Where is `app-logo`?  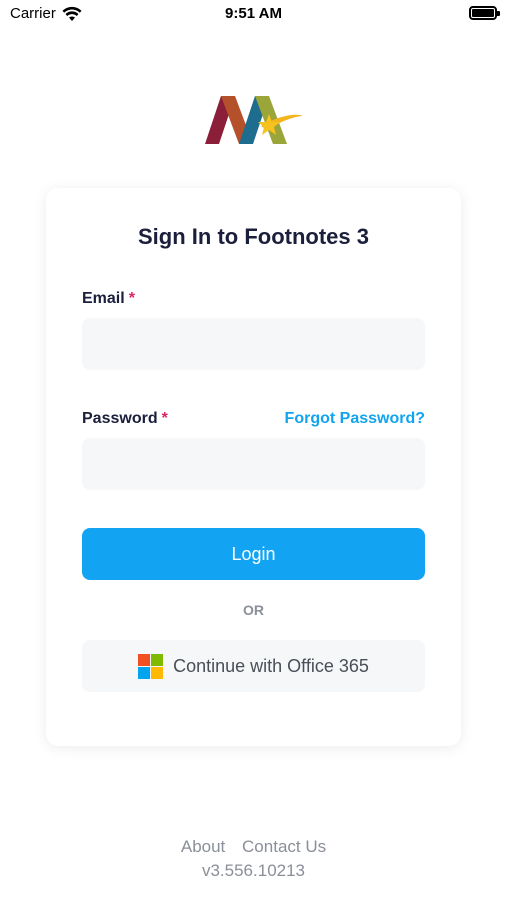
app-logo is located at coordinates (254, 120).